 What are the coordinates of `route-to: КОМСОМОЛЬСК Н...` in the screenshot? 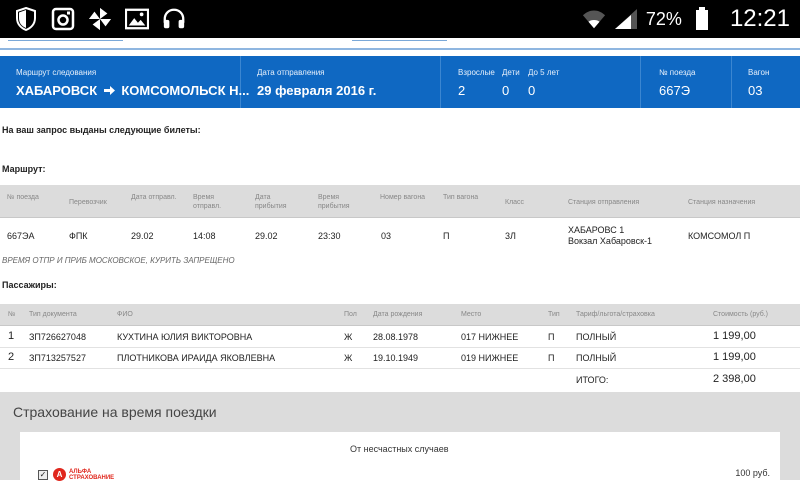 It's located at (185, 90).